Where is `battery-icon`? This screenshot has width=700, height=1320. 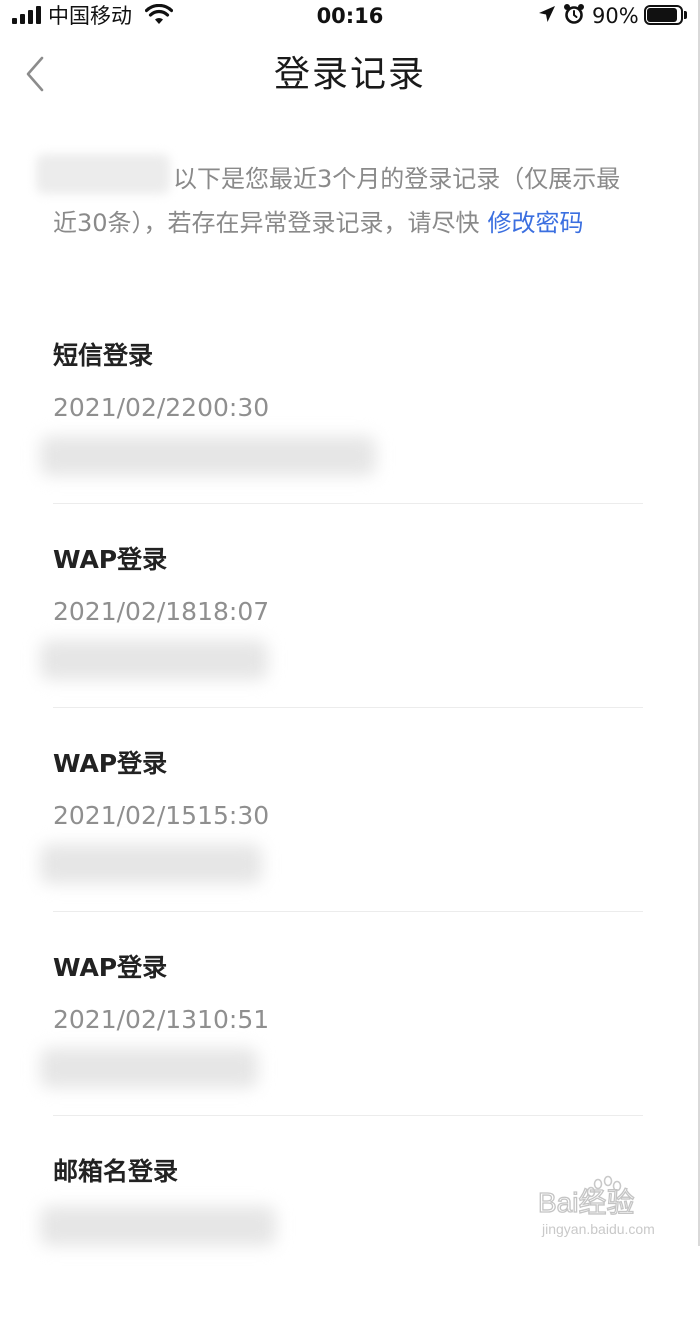
battery-icon is located at coordinates (665, 15).